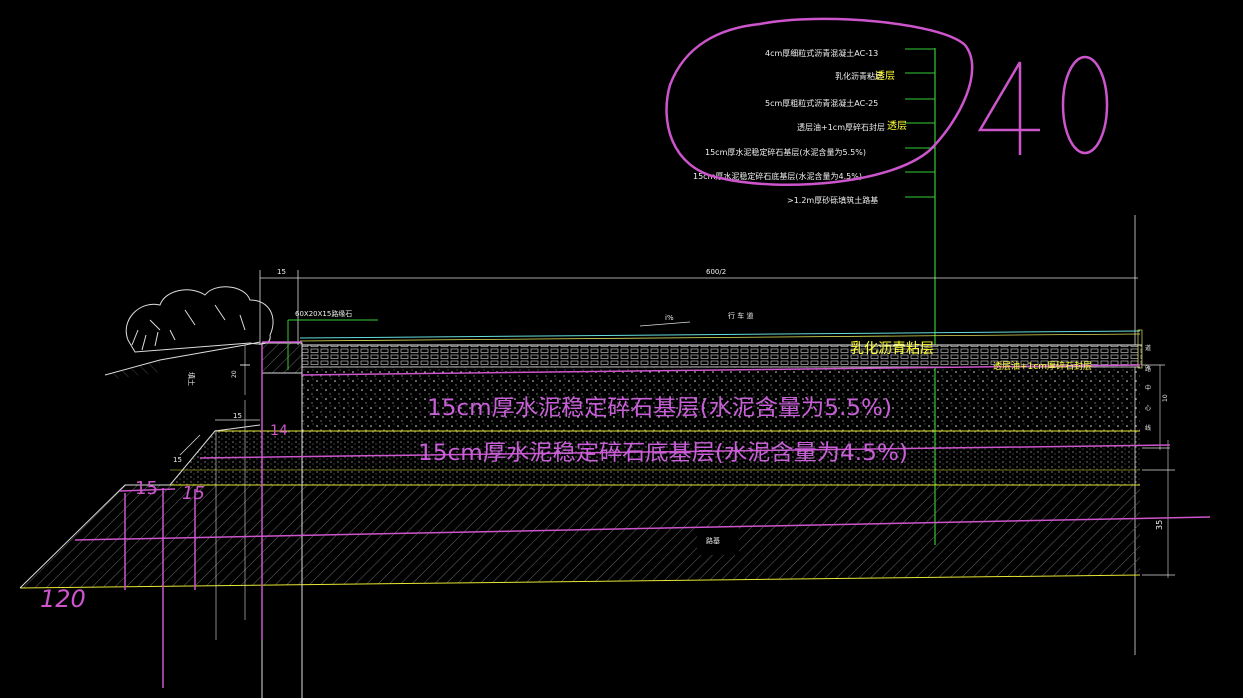 Image resolution: width=1243 pixels, height=698 pixels. What do you see at coordinates (1043, 105) in the screenshot?
I see `big-number` at bounding box center [1043, 105].